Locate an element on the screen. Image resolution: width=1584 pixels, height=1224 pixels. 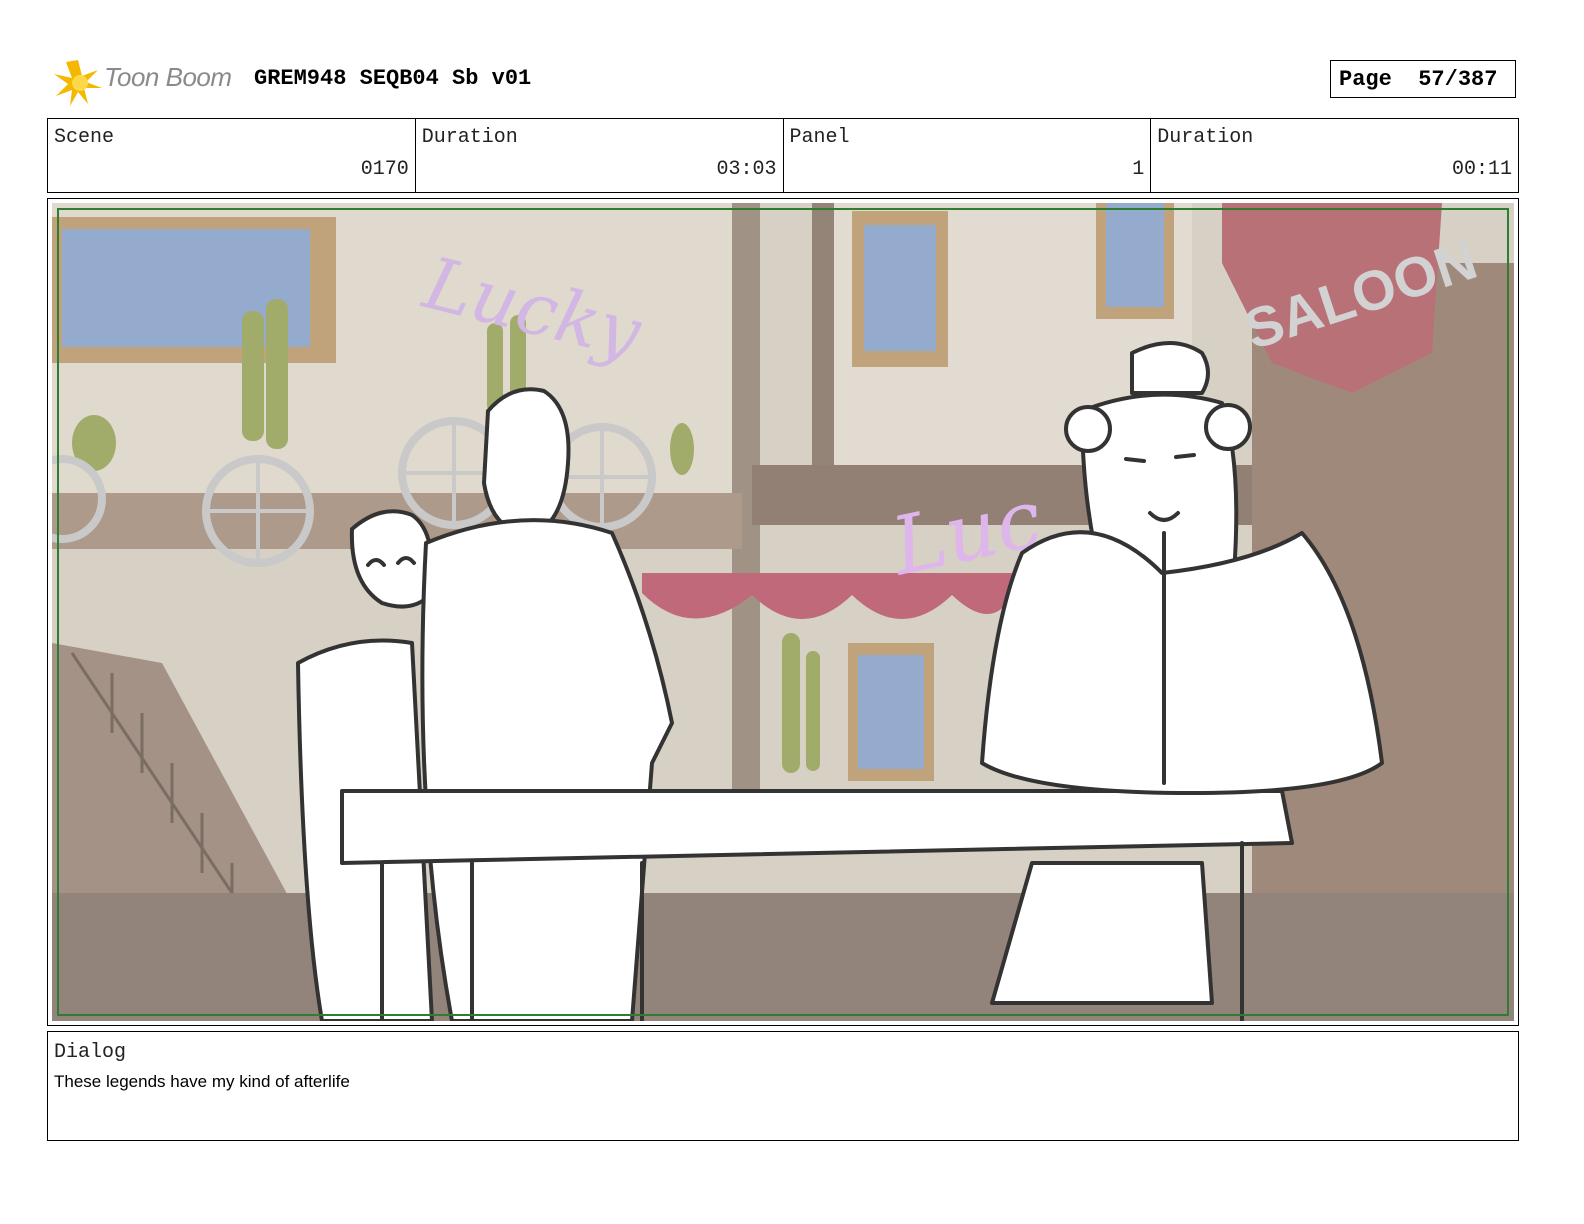
page-indicator: Page 57/387 is located at coordinates (1423, 79).